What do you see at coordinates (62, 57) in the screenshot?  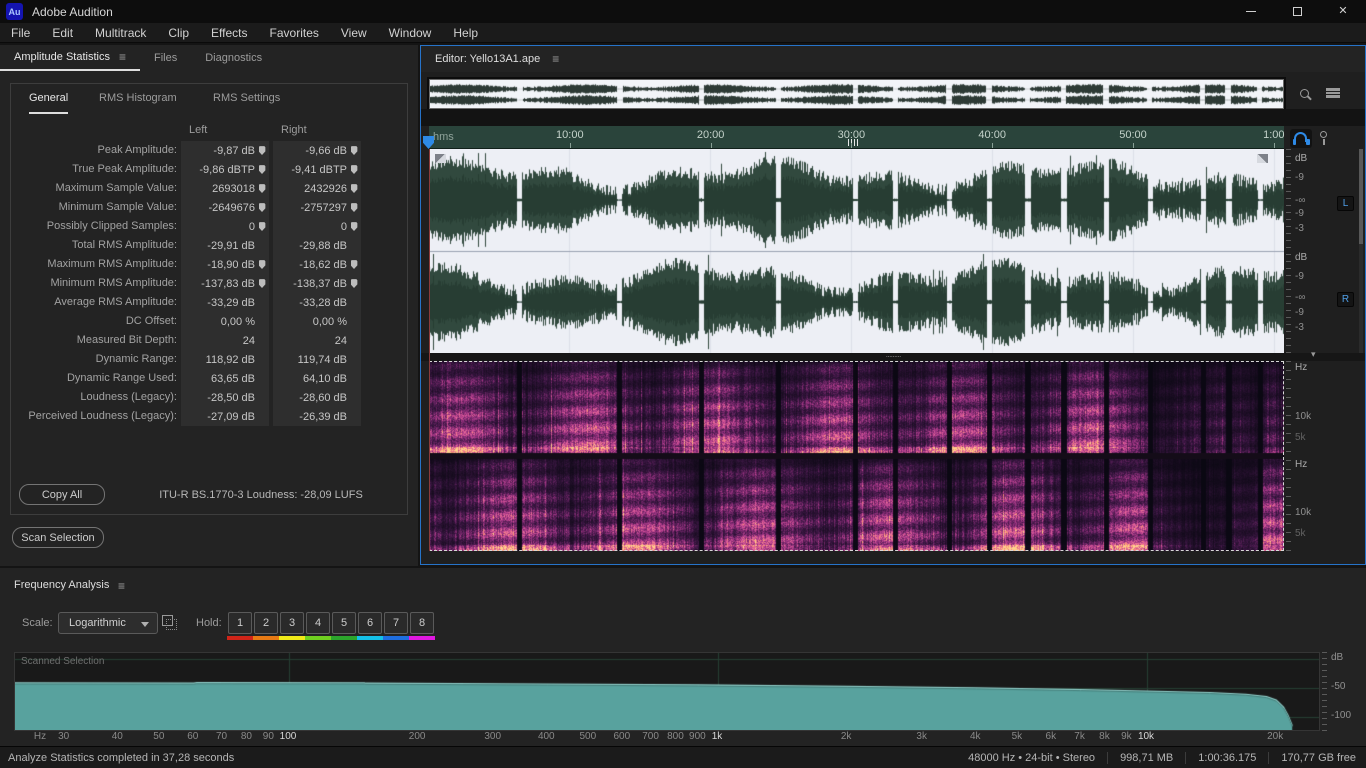 I see `tab-label: Amplitude Statistics` at bounding box center [62, 57].